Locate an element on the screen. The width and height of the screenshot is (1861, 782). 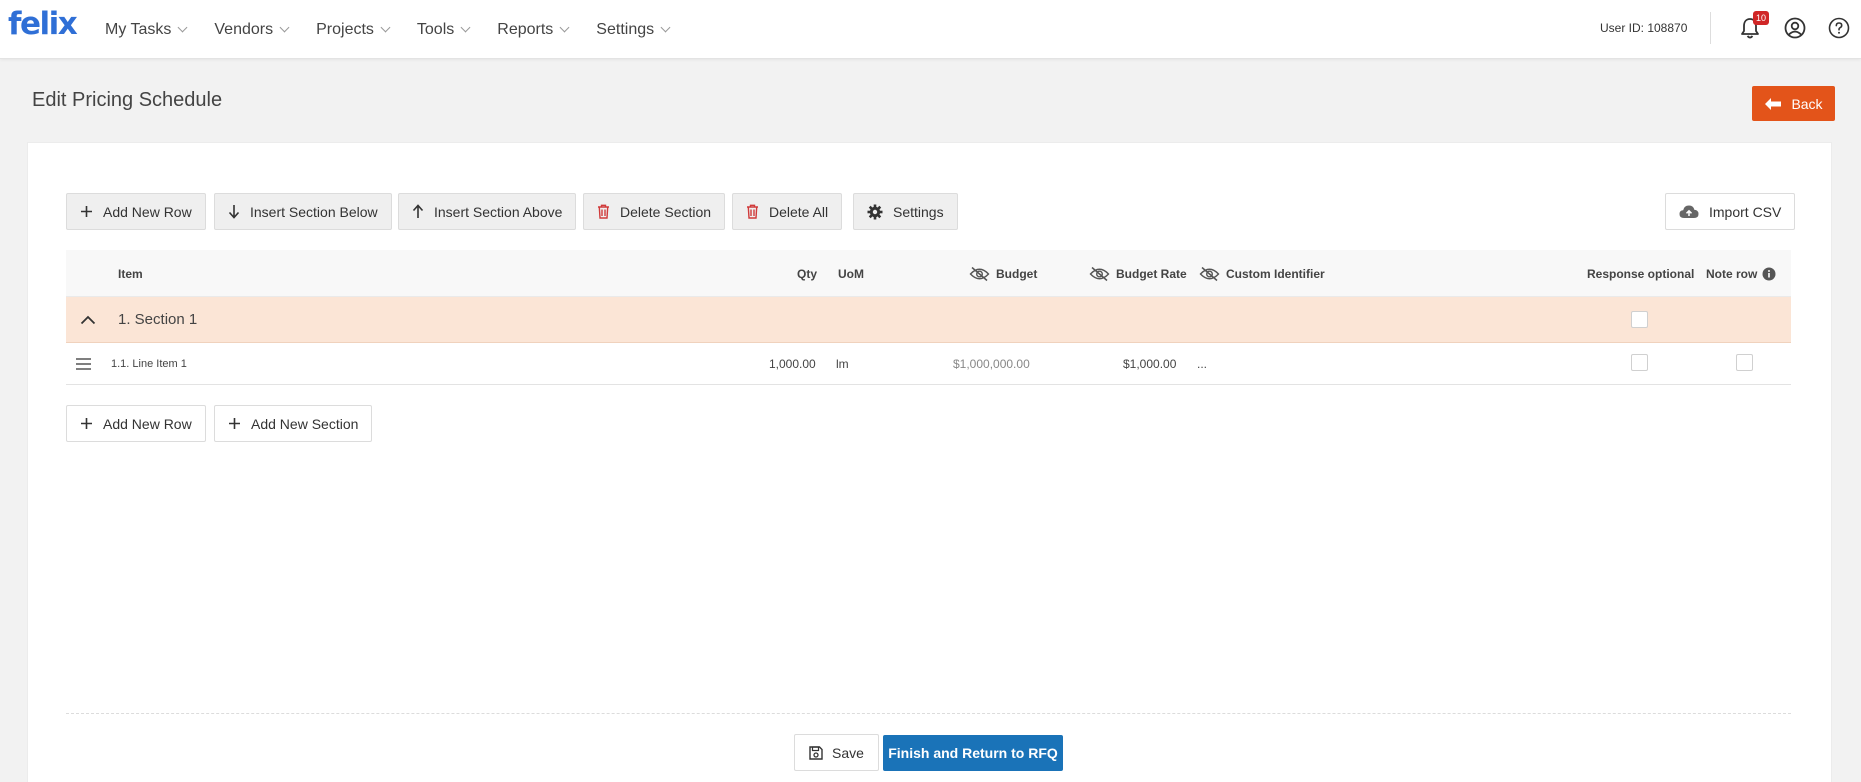
nav-tools: Tools is located at coordinates (443, 29).